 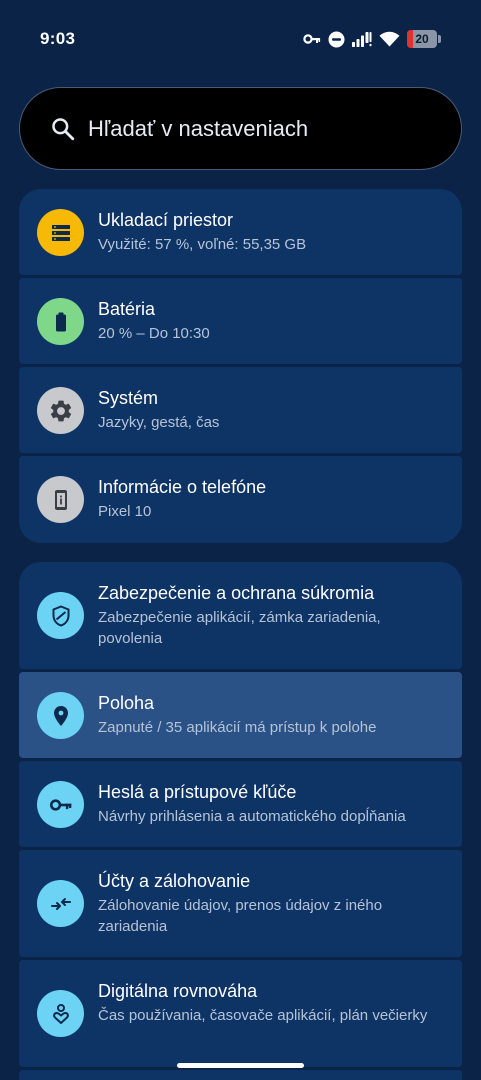 I want to click on signal-icon, so click(x=362, y=39).